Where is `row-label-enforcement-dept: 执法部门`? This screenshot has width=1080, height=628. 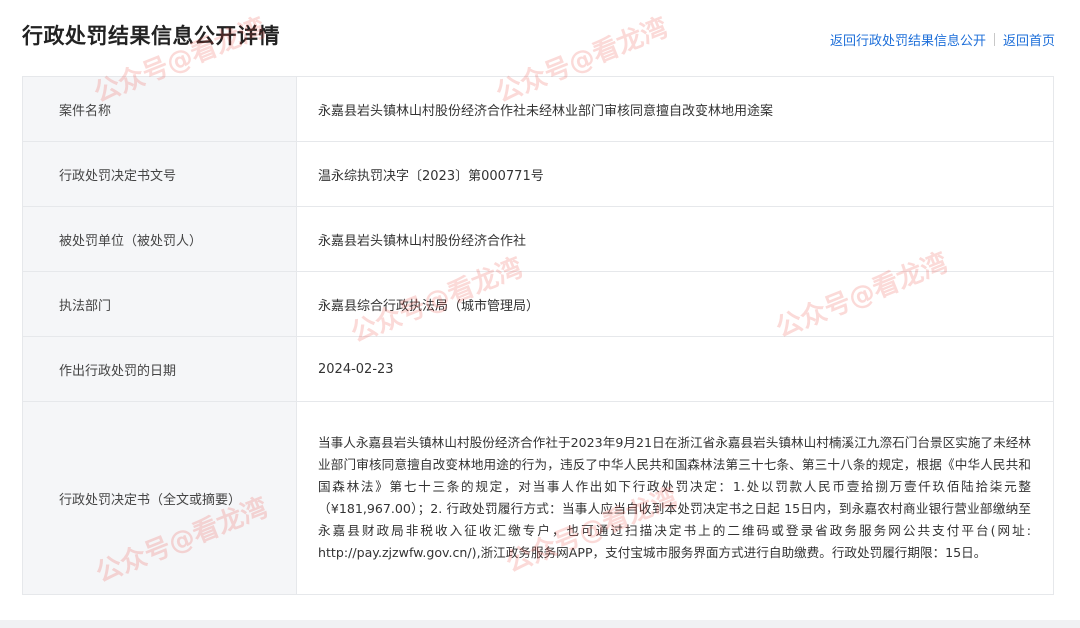 row-label-enforcement-dept: 执法部门 is located at coordinates (159, 304).